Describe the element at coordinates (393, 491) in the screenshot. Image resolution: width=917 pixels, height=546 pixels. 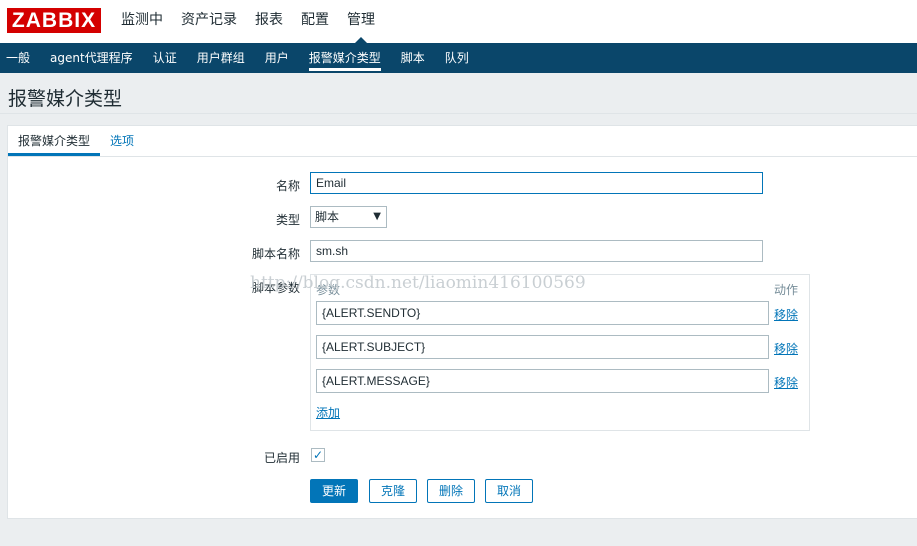
I see `clone-button: 克隆` at that location.